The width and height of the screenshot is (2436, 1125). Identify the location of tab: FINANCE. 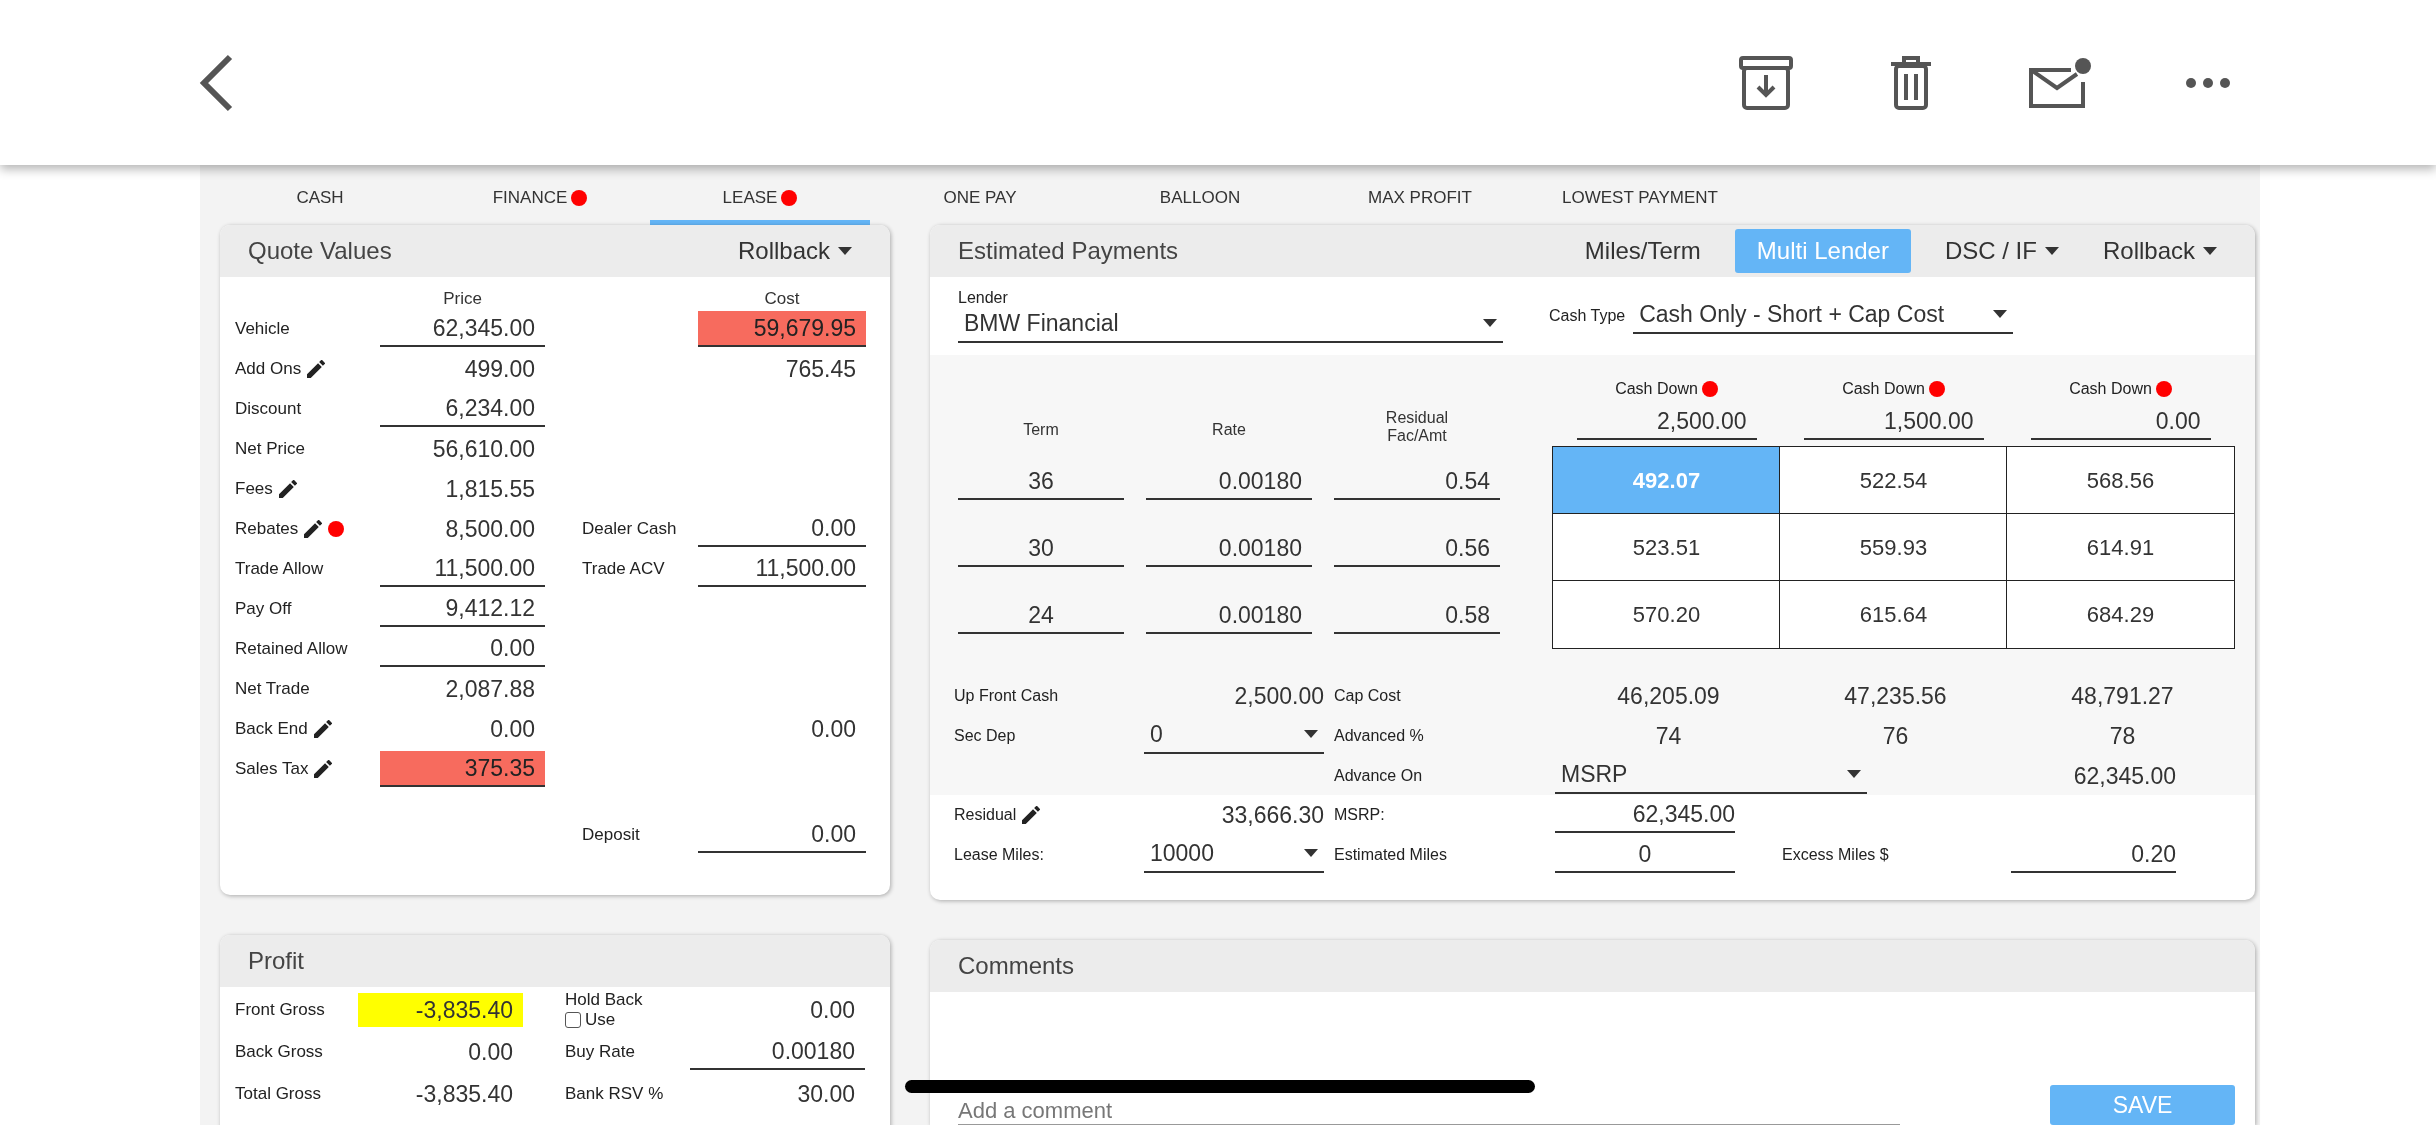
(540, 206).